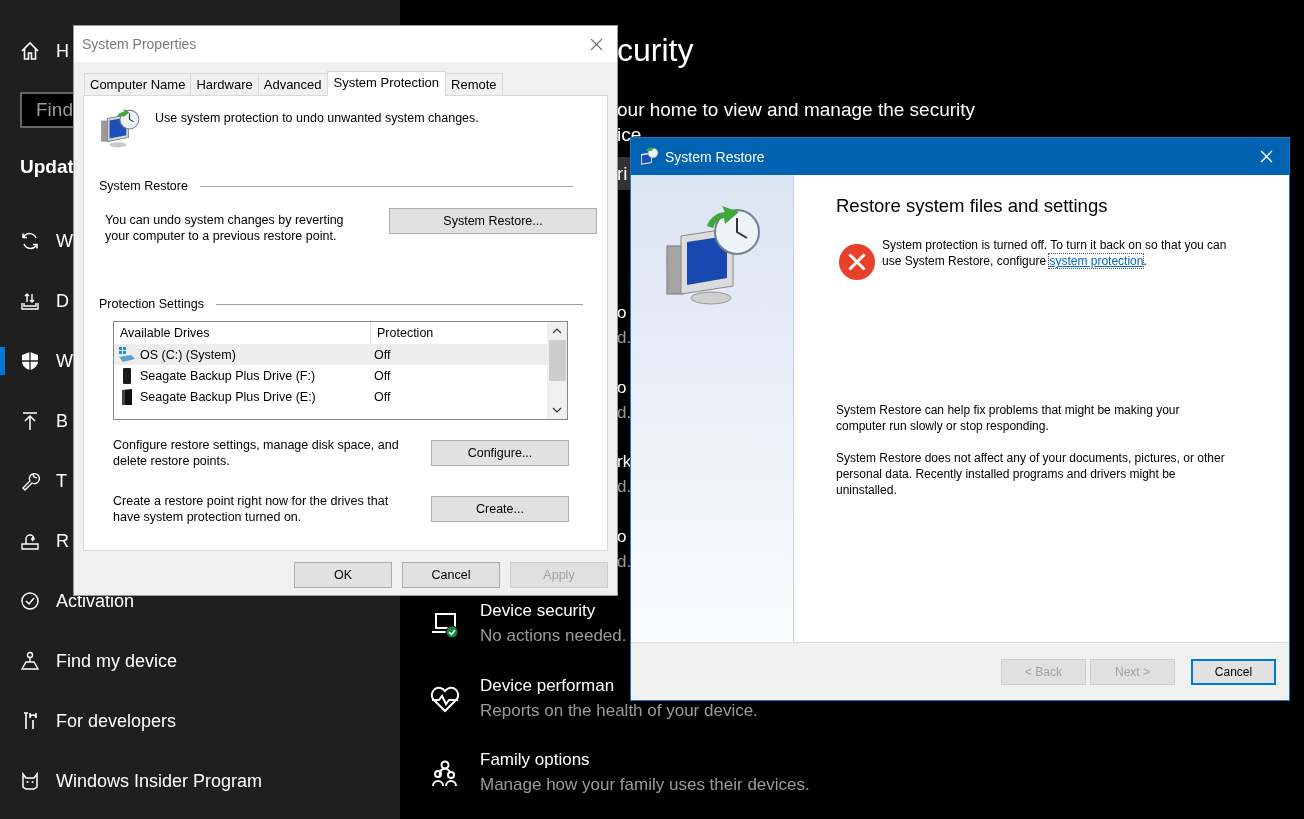 This screenshot has height=819, width=1304. I want to click on drive-name: OS (C:) (System), so click(188, 354).